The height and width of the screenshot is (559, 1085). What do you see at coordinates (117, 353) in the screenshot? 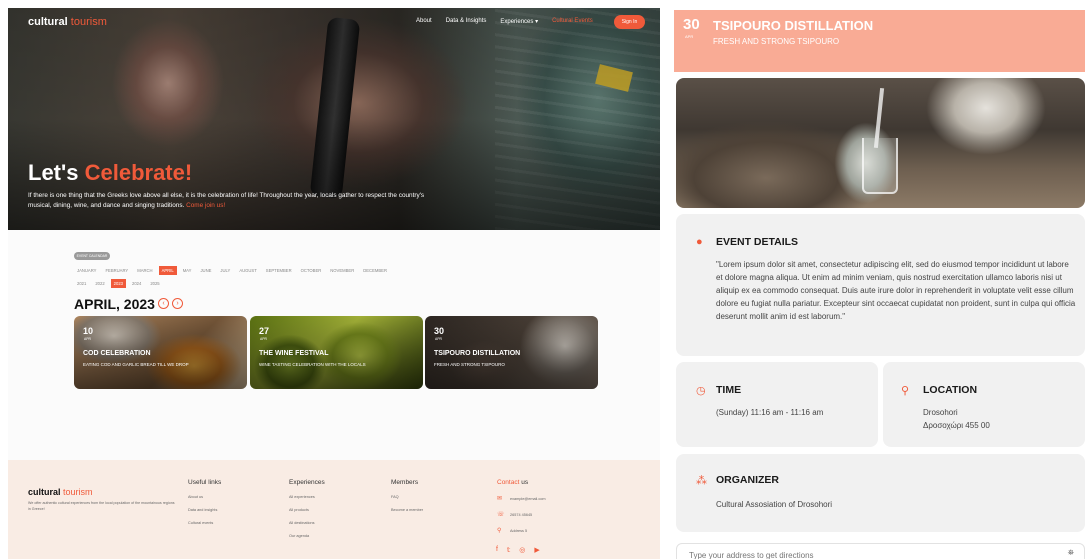
I see `card-title: COD CELEBRATION` at bounding box center [117, 353].